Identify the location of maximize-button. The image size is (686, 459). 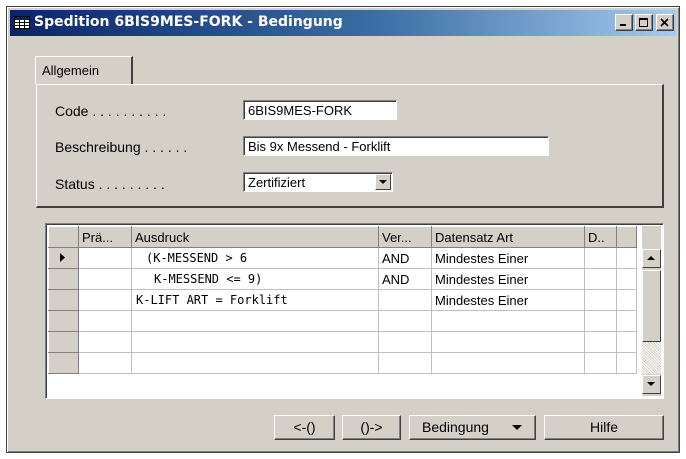
(644, 22).